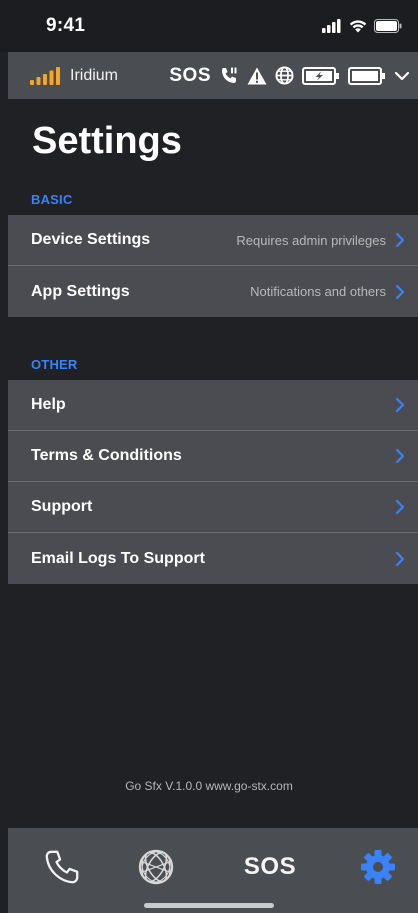 Image resolution: width=418 pixels, height=913 pixels. What do you see at coordinates (45, 75) in the screenshot?
I see `satellite-signal-icon` at bounding box center [45, 75].